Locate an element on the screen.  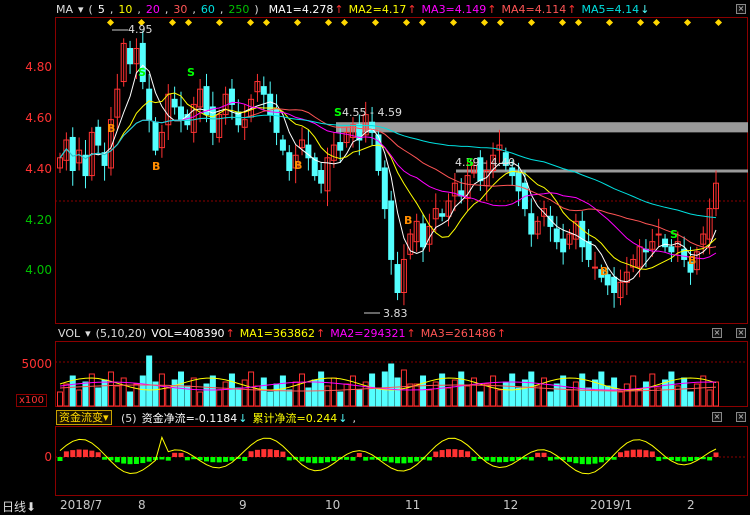
flow-params: (5) is located at coordinates (129, 418).